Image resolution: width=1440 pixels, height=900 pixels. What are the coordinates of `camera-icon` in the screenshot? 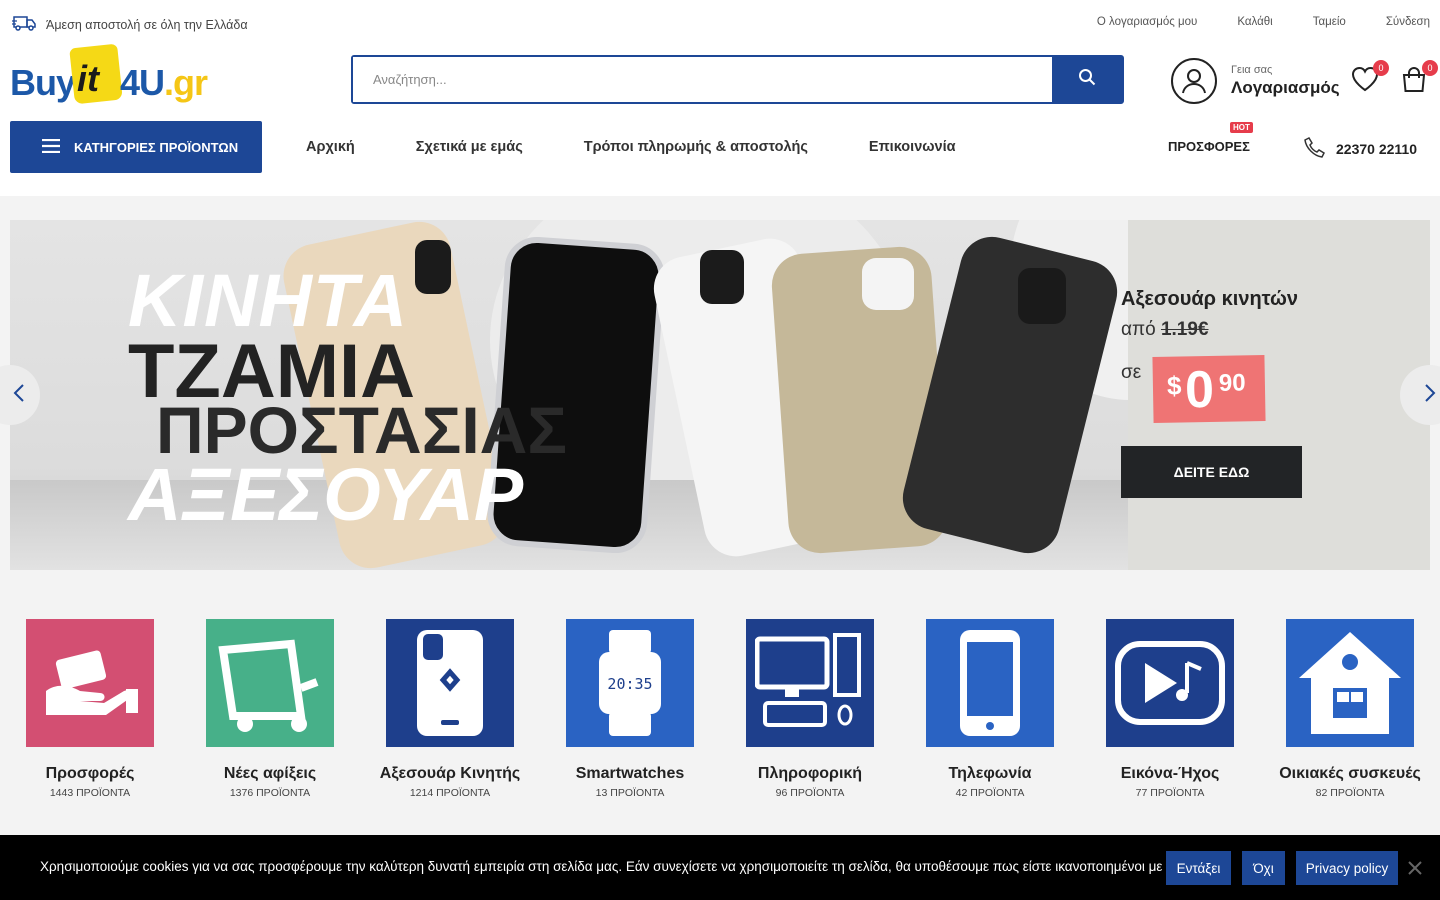 It's located at (433, 267).